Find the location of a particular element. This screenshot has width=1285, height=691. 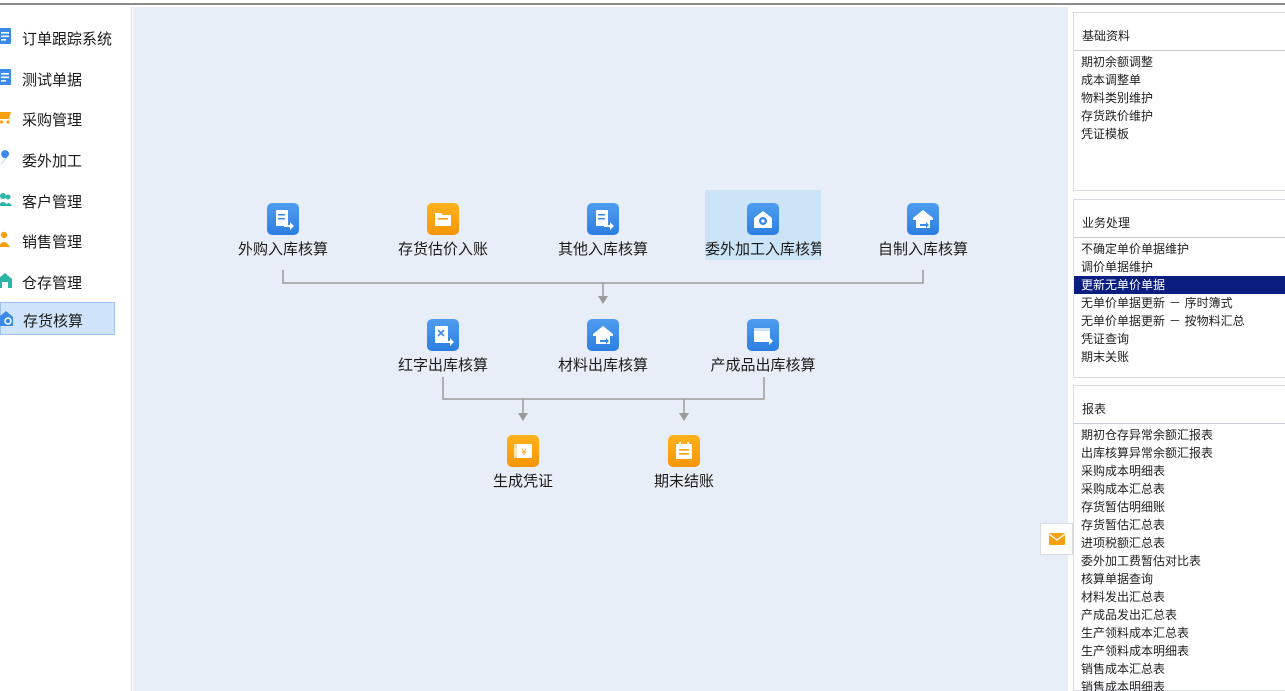

node-label: 期末结账 is located at coordinates (683, 481).